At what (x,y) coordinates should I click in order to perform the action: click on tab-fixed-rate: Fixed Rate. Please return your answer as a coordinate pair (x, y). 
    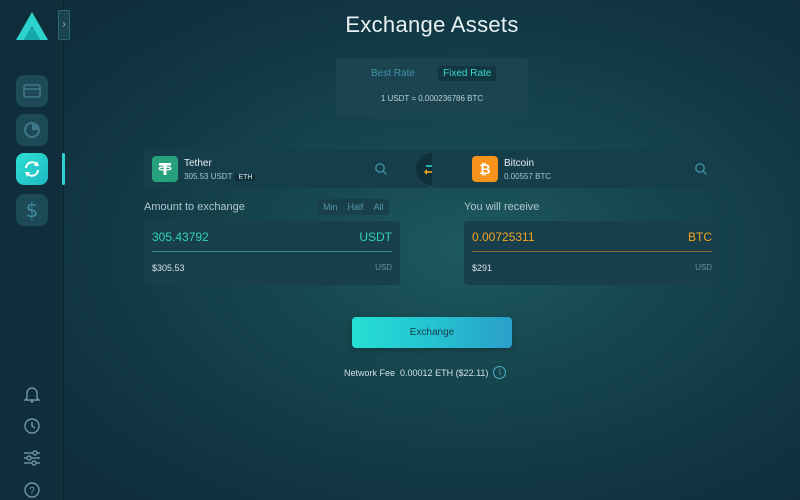
    Looking at the image, I should click on (467, 73).